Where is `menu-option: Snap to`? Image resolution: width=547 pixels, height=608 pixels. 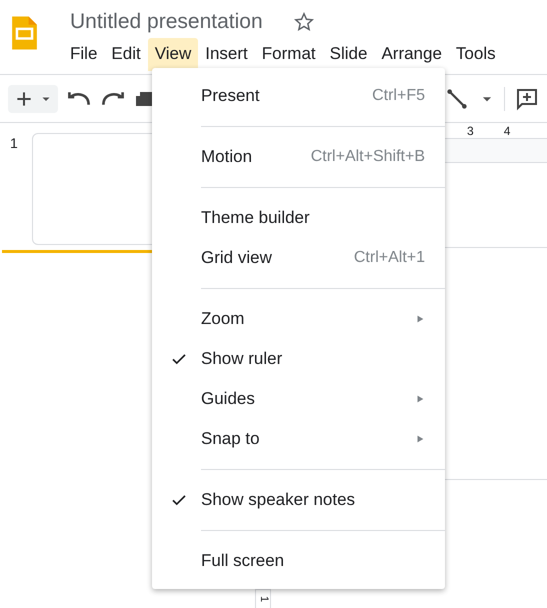
menu-option: Snap to is located at coordinates (298, 439).